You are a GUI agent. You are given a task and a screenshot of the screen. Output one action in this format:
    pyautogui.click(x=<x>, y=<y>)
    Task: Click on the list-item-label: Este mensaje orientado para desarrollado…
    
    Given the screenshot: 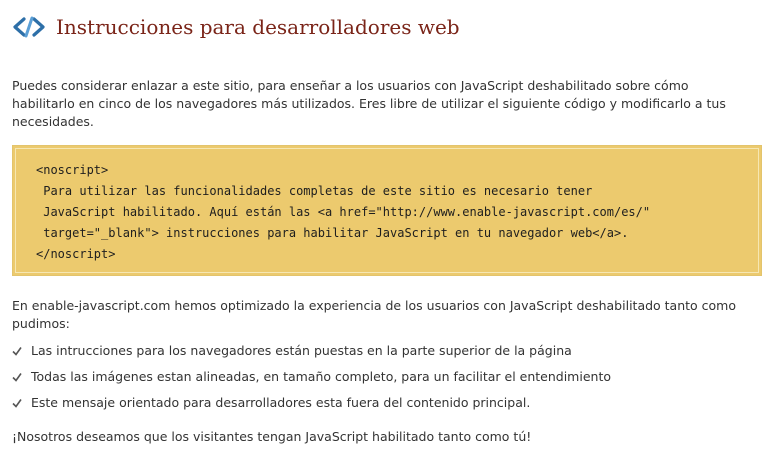 What is the action you would take?
    pyautogui.click(x=281, y=402)
    